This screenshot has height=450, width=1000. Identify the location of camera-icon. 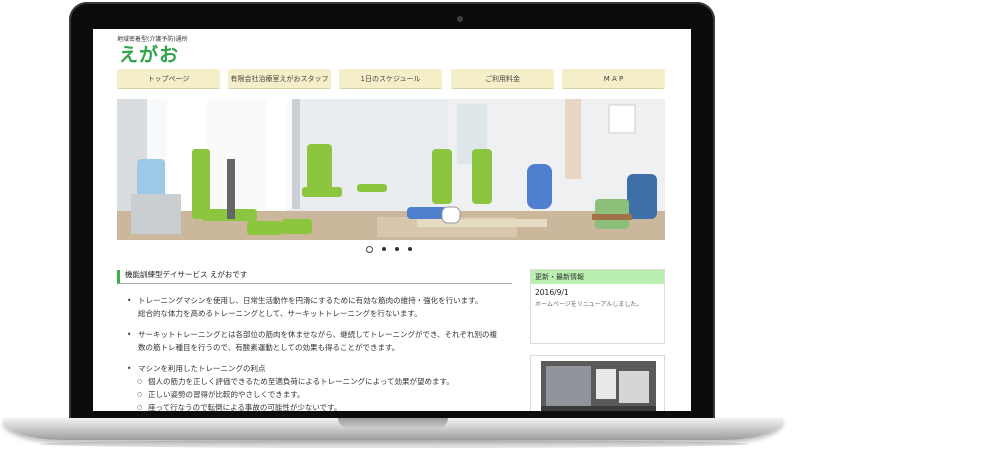
(460, 19).